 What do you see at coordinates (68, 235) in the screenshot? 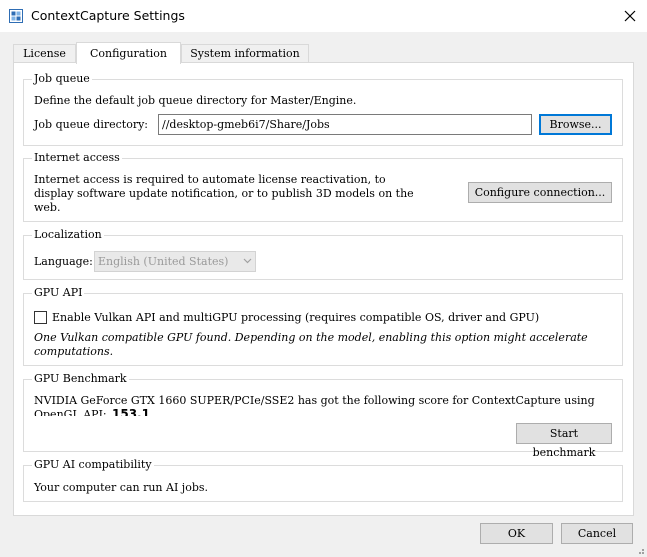
I see `localization-title: Localization` at bounding box center [68, 235].